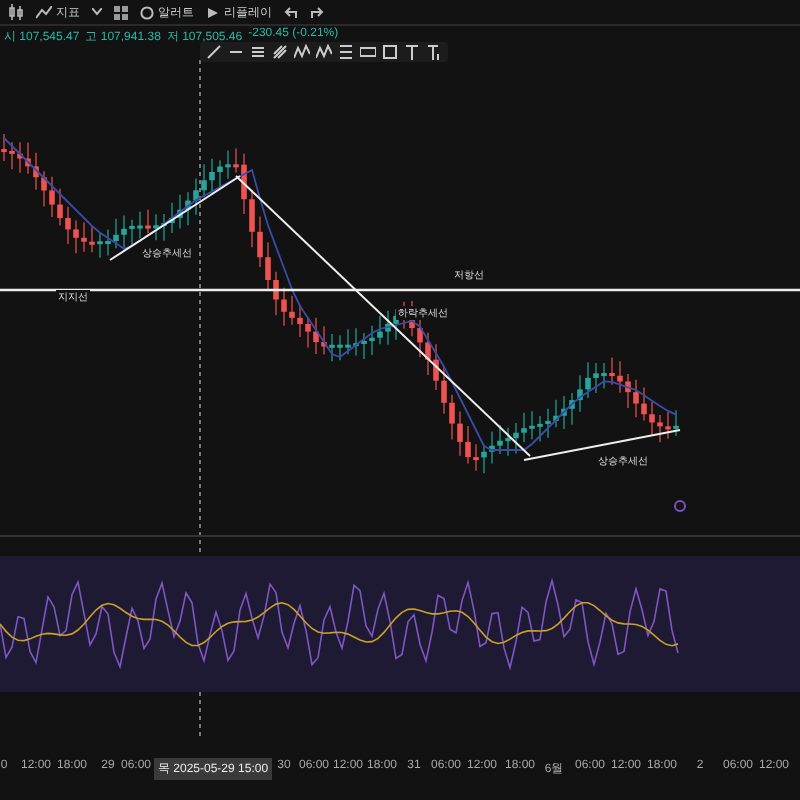 The width and height of the screenshot is (800, 800). Describe the element at coordinates (213, 12) in the screenshot. I see `play-icon` at that location.